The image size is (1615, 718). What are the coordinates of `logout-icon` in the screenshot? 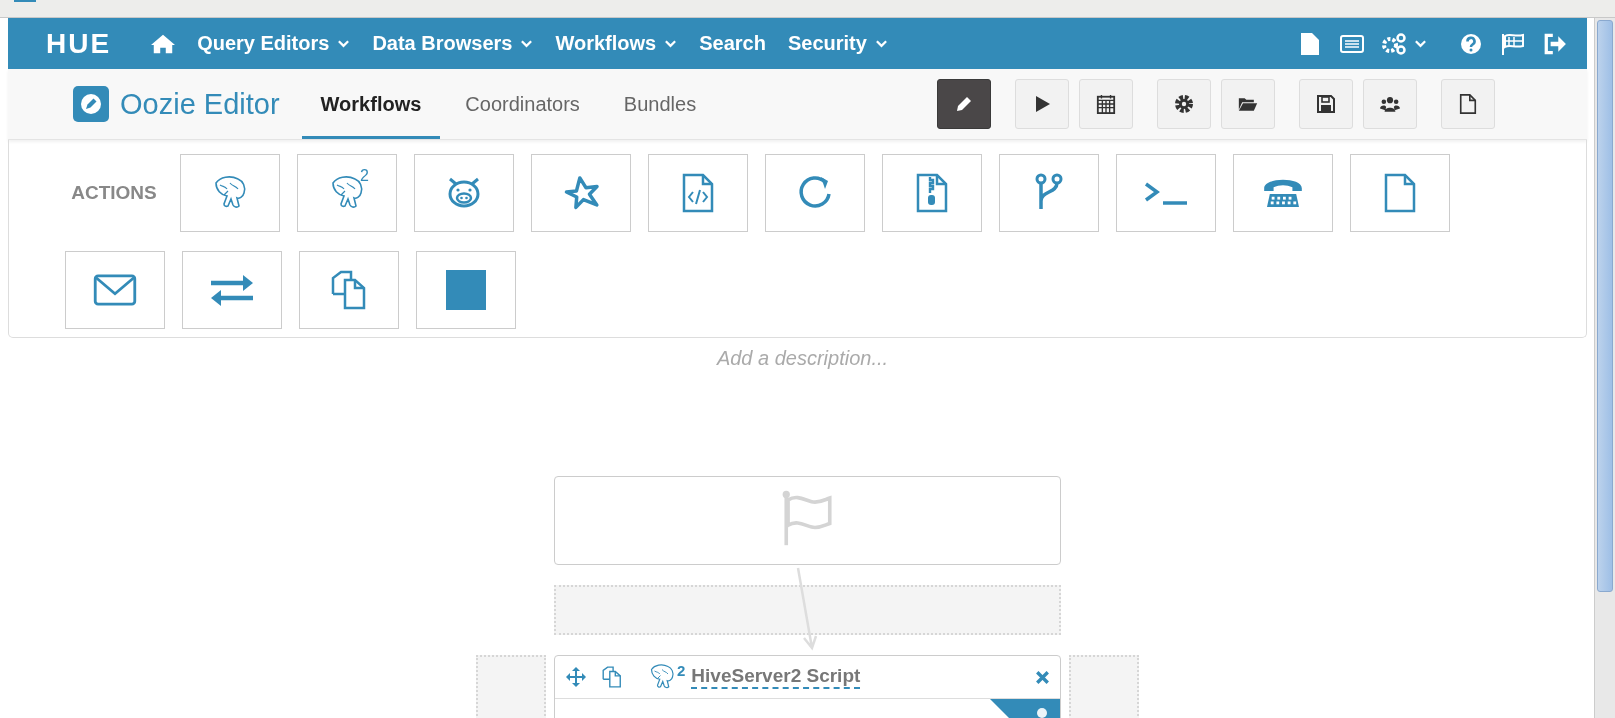 It's located at (1555, 43).